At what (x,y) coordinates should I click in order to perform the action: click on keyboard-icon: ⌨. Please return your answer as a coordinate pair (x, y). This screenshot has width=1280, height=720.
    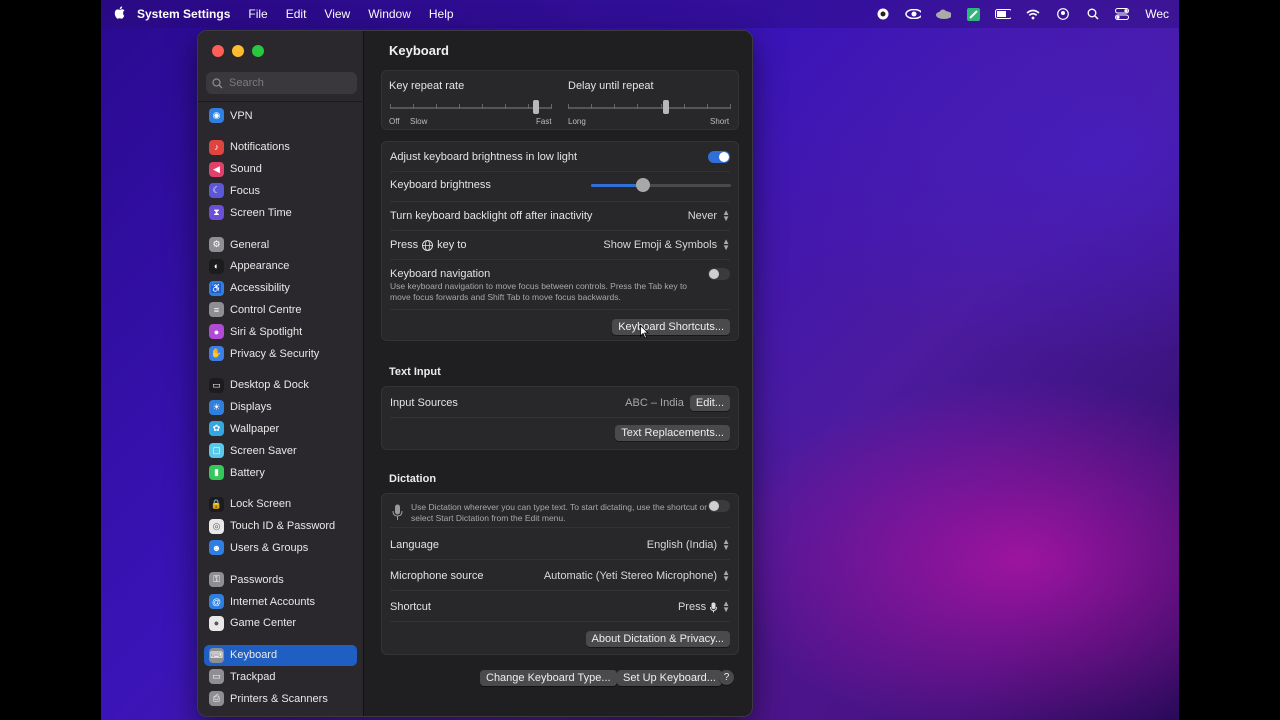
    Looking at the image, I should click on (216, 655).